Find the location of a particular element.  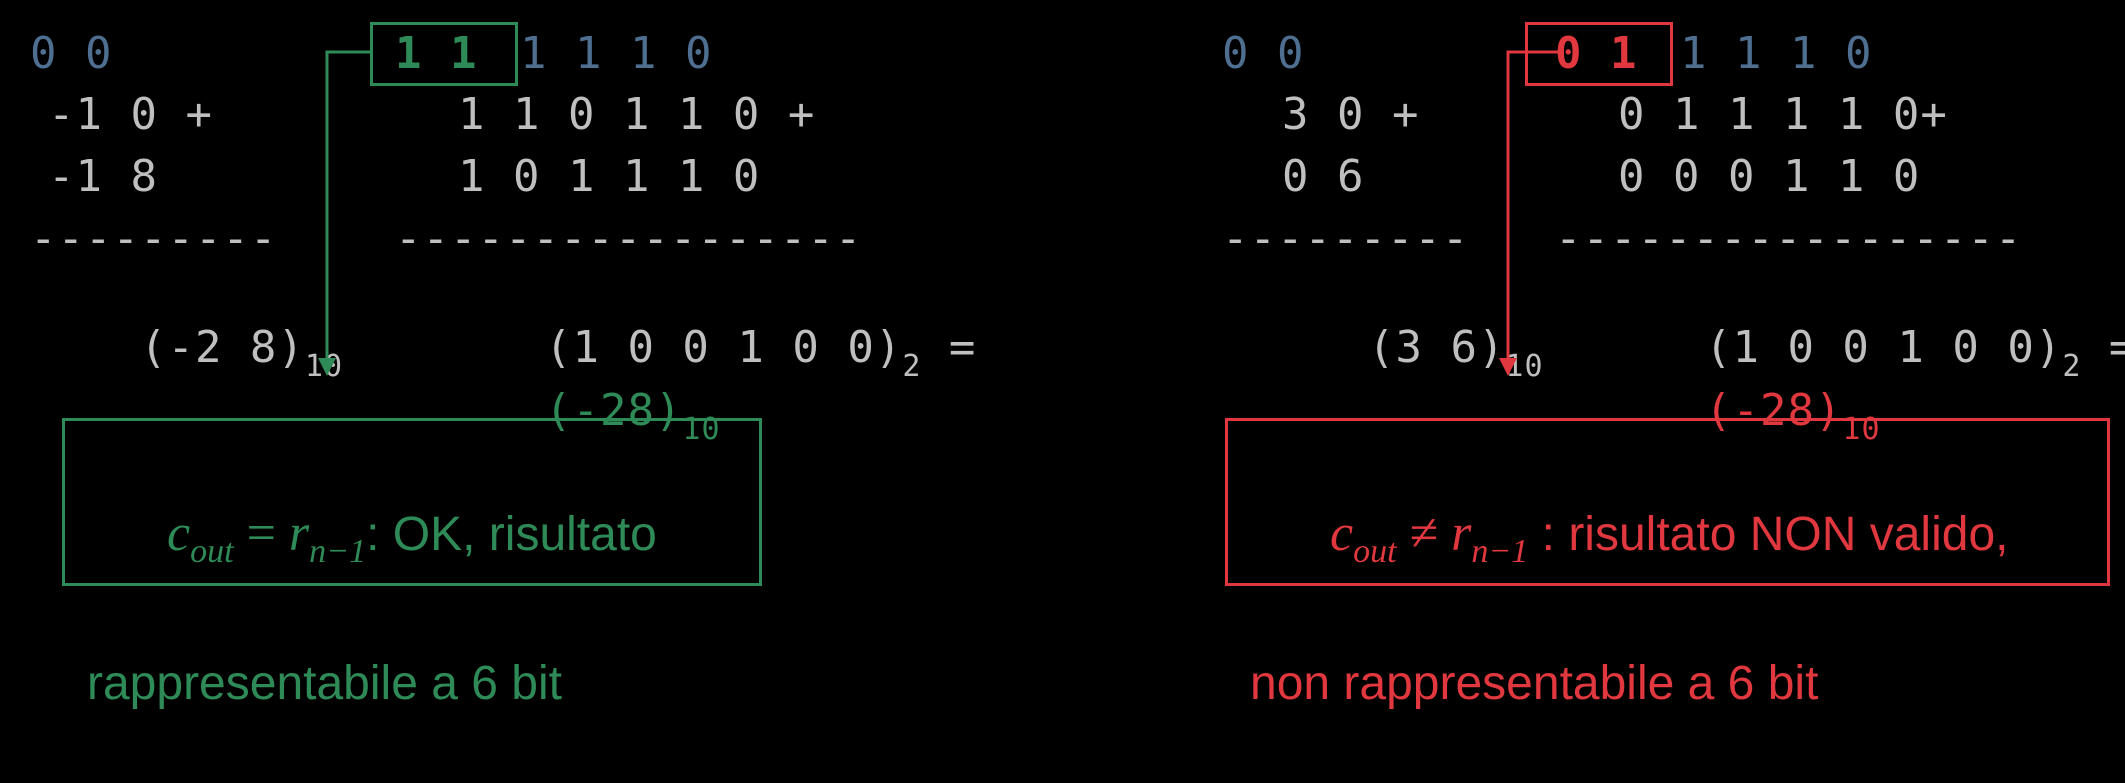

right-note-r-sub: n−1 is located at coordinates (1500, 551).